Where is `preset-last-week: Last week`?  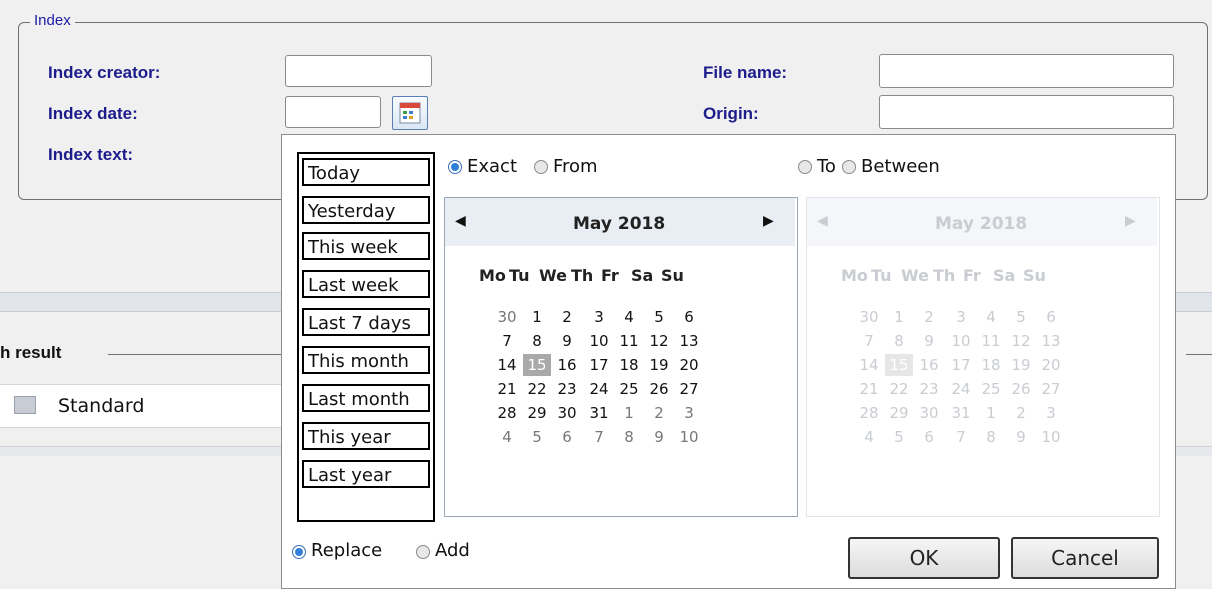 preset-last-week: Last week is located at coordinates (366, 284).